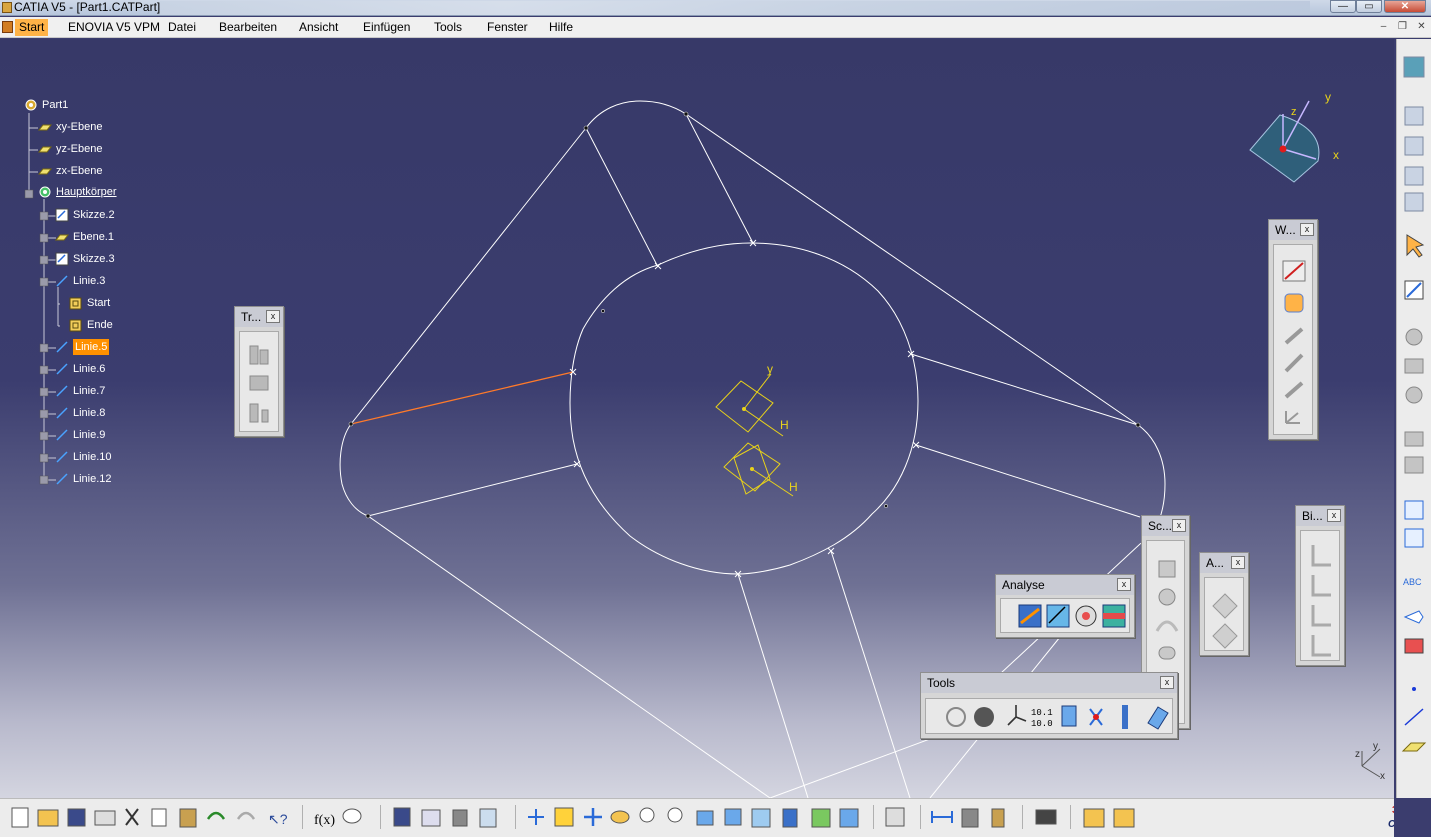 This screenshot has height=837, width=1431. Describe the element at coordinates (1414, 747) in the screenshot. I see `plane-icon` at that location.